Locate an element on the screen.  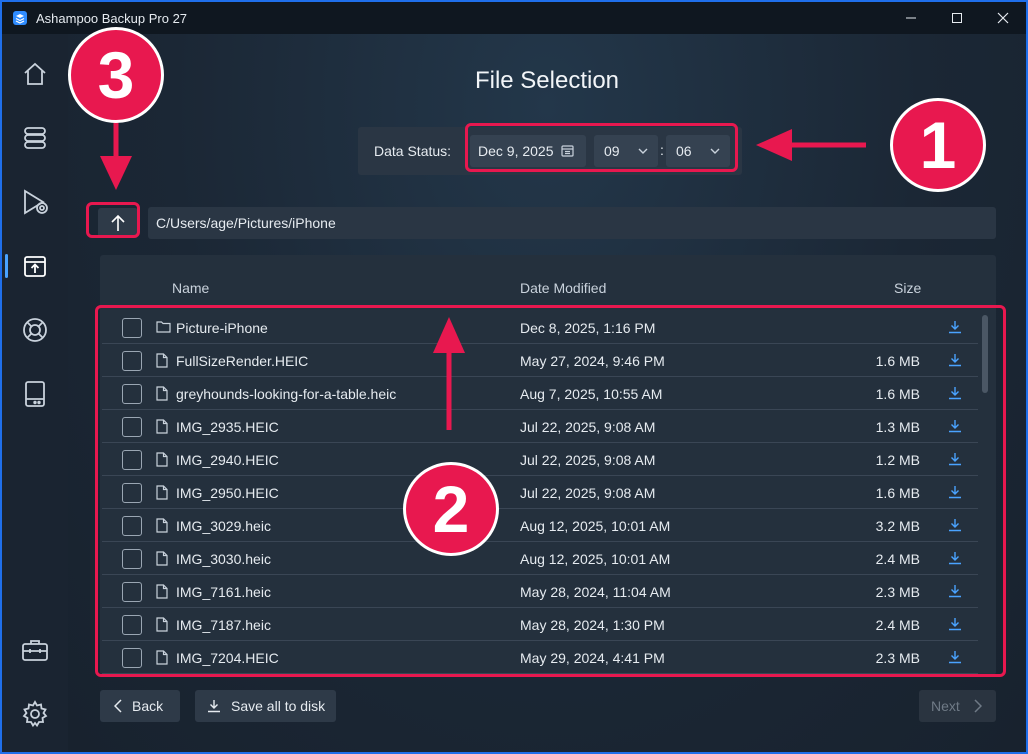
toolbox-icon is located at coordinates (35, 650).